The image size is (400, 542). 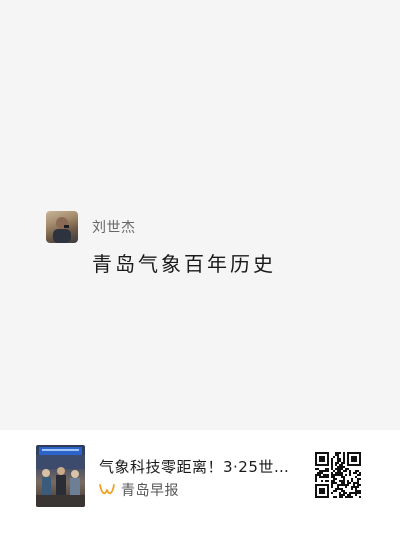 I want to click on card-title: 气象科技零距离！3·25世界气象日, so click(x=194, y=466).